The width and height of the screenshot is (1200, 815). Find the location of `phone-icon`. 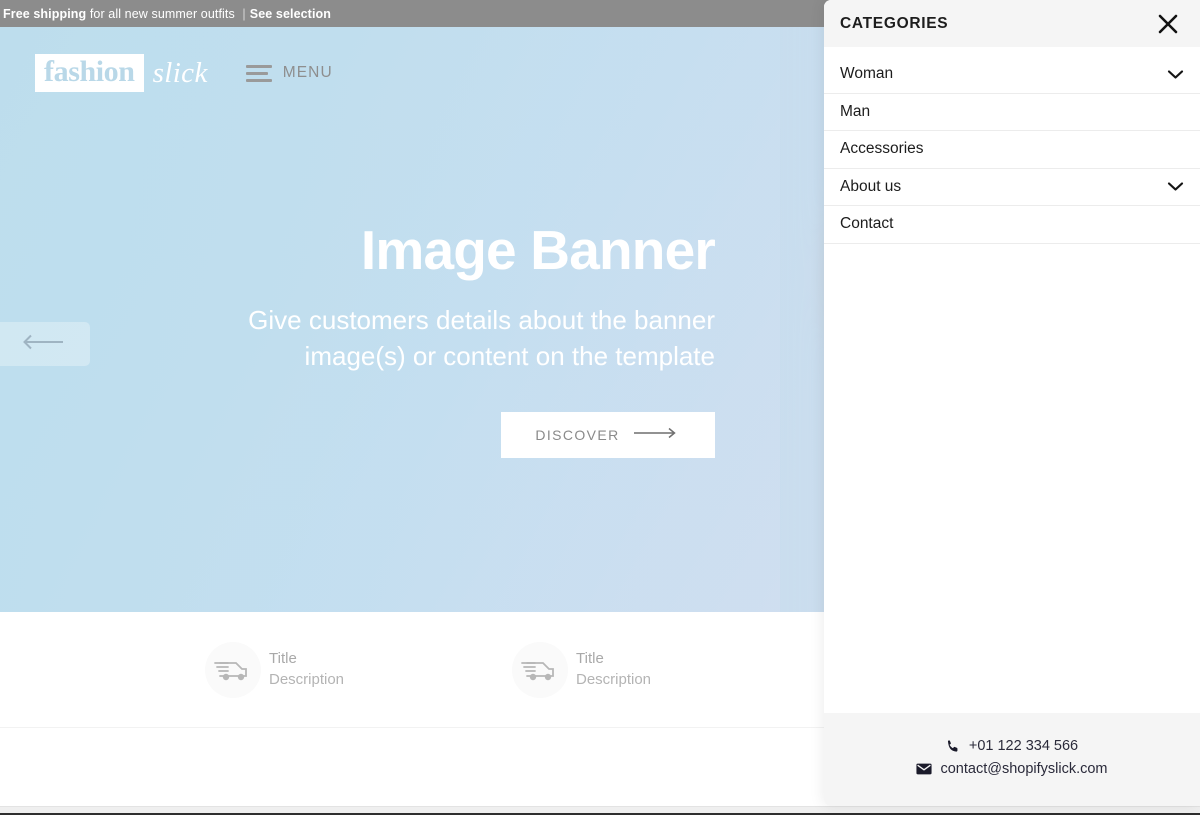

phone-icon is located at coordinates (953, 746).